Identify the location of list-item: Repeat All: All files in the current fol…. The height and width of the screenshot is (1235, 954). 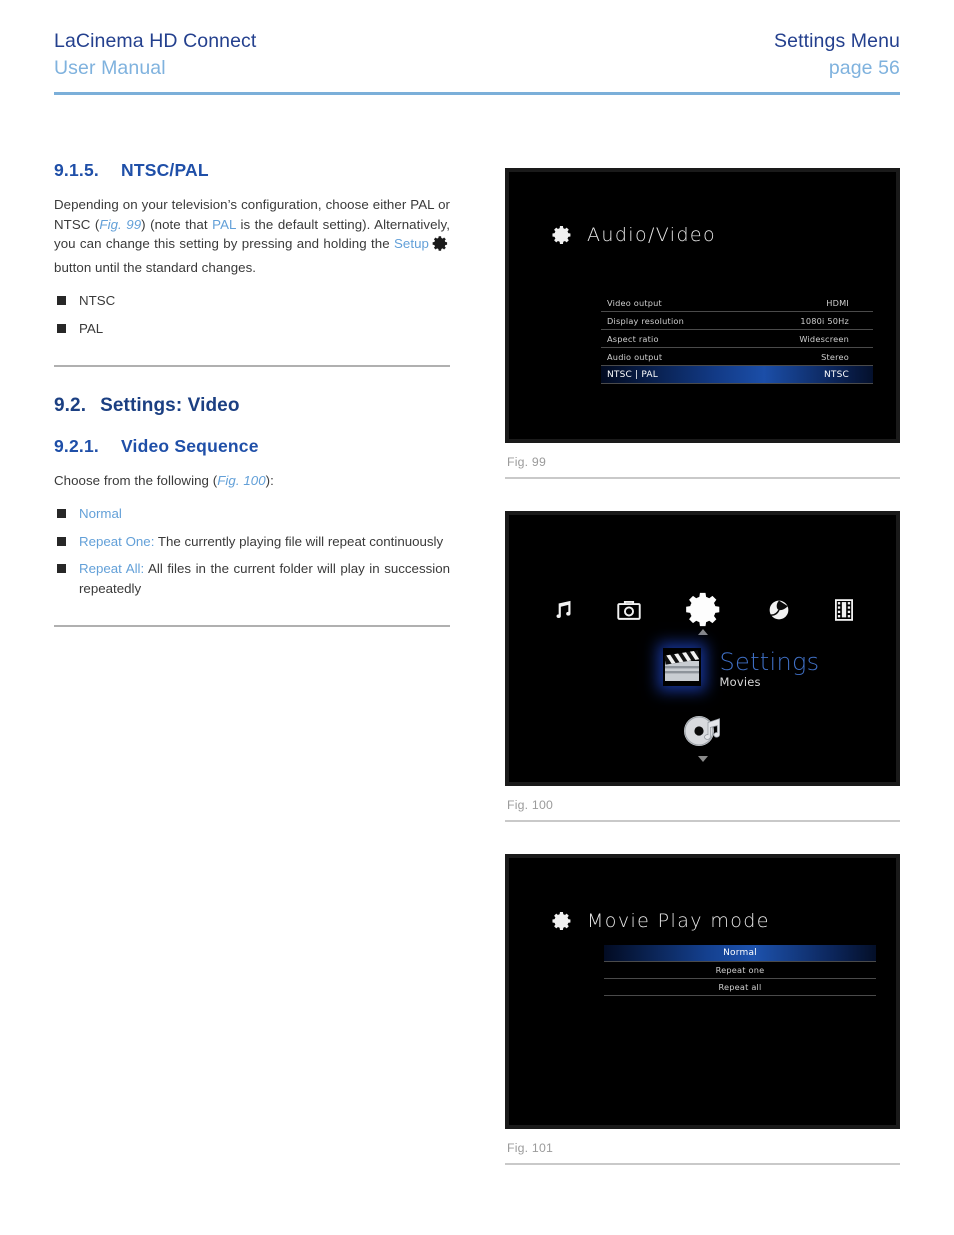
(252, 578).